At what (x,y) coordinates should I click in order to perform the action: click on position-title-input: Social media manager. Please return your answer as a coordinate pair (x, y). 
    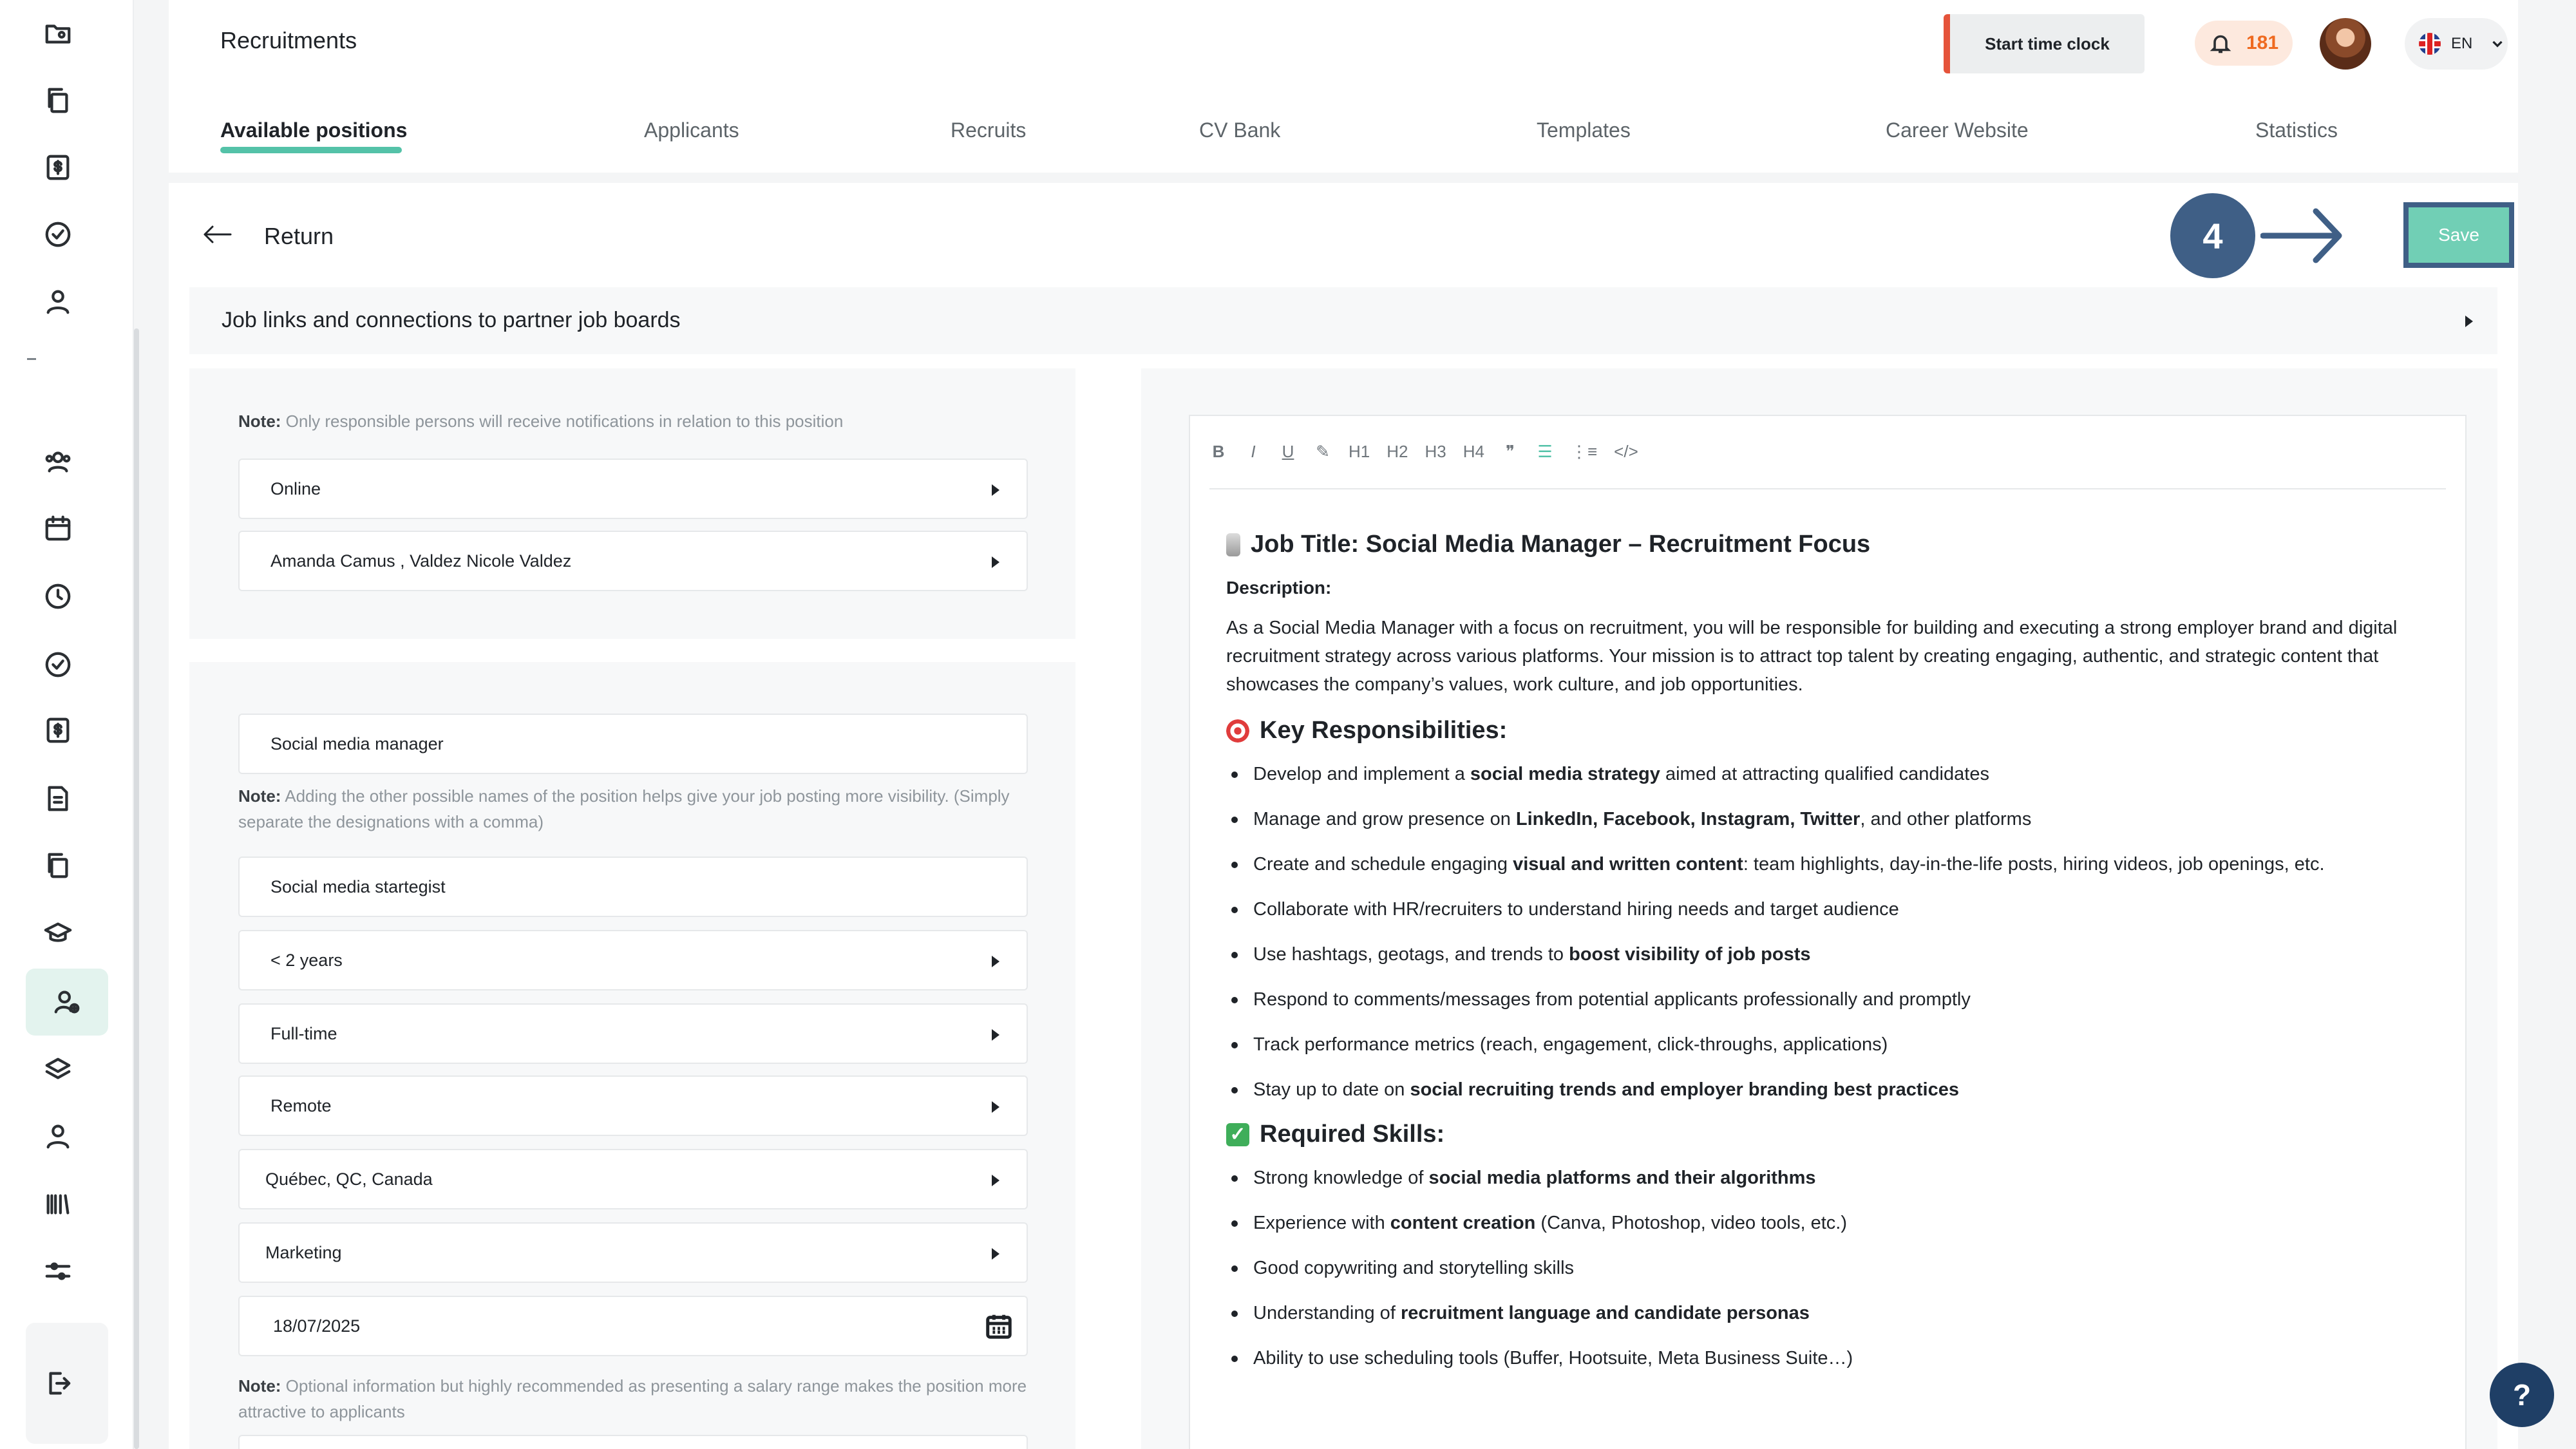
    Looking at the image, I should click on (633, 744).